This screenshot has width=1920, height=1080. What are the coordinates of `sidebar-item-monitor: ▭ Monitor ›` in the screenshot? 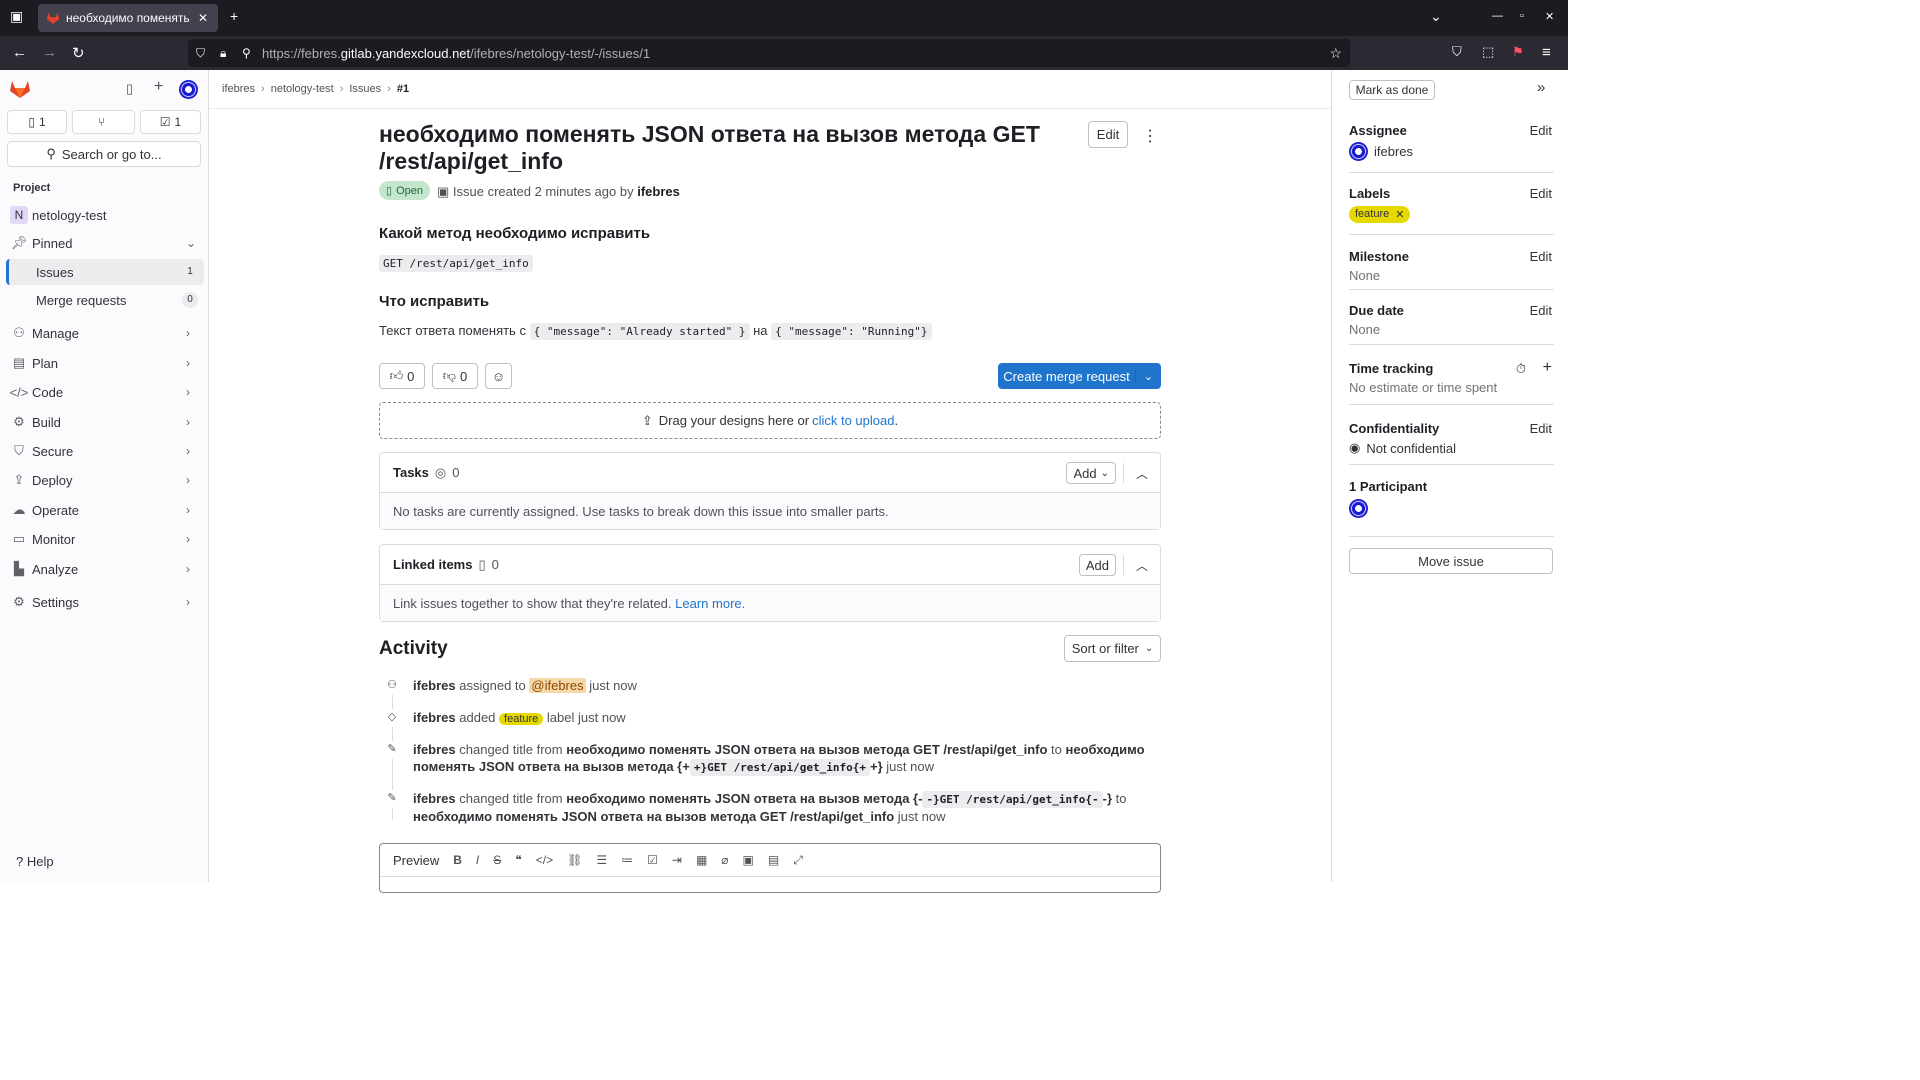 It's located at (105, 539).